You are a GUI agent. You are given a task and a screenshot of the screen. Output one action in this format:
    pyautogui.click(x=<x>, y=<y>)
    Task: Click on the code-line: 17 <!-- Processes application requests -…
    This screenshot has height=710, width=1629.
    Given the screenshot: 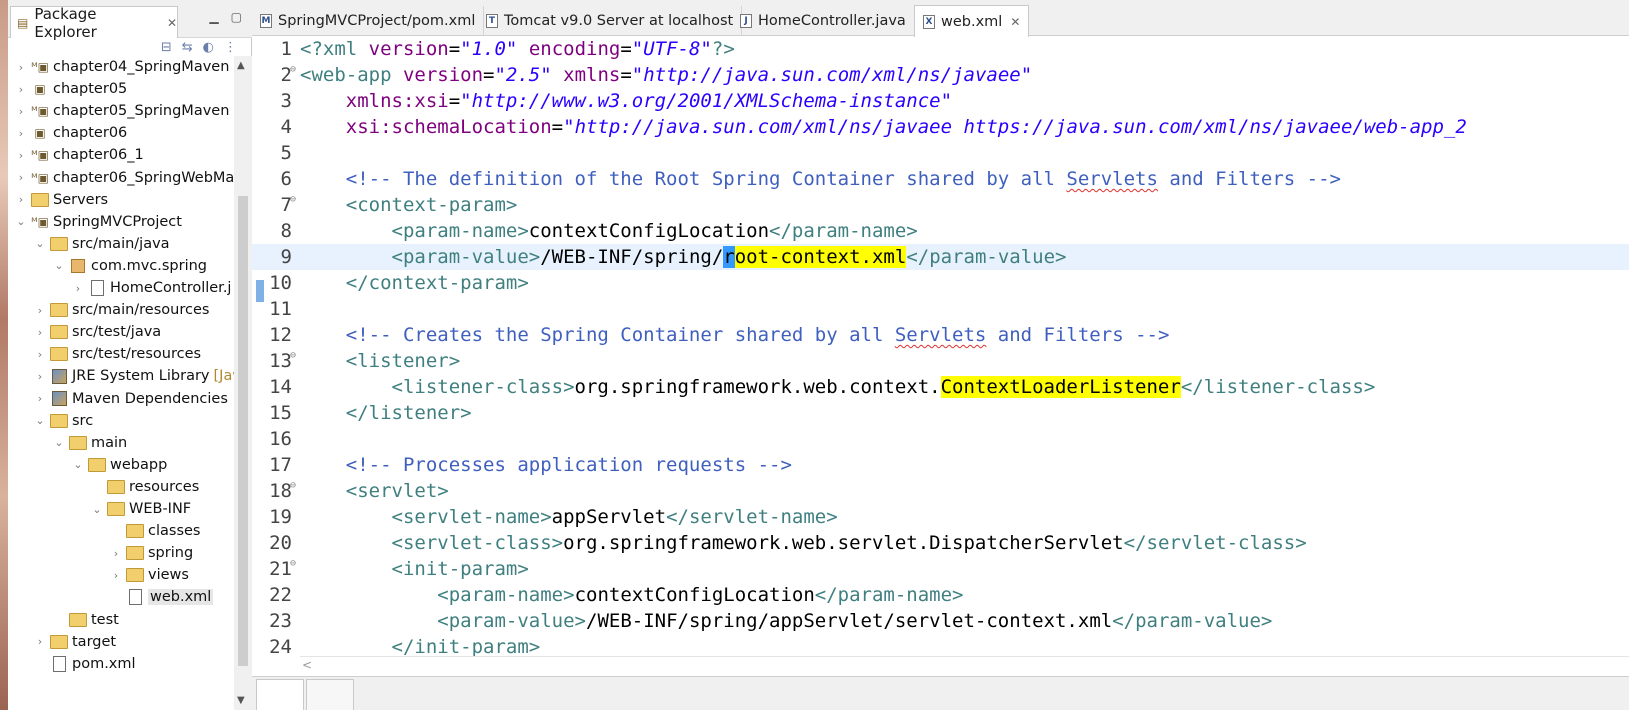 What is the action you would take?
    pyautogui.click(x=940, y=465)
    